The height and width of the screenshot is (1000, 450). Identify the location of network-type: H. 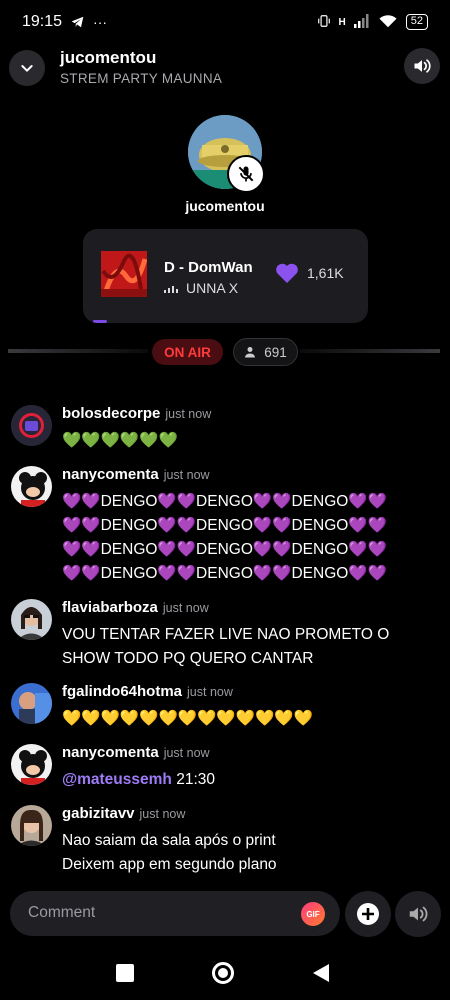
(342, 22).